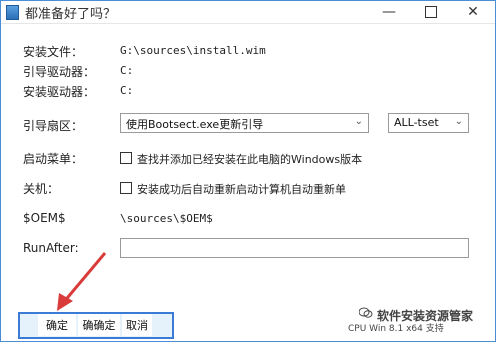  Describe the element at coordinates (294, 248) in the screenshot. I see `run-after-input` at that location.